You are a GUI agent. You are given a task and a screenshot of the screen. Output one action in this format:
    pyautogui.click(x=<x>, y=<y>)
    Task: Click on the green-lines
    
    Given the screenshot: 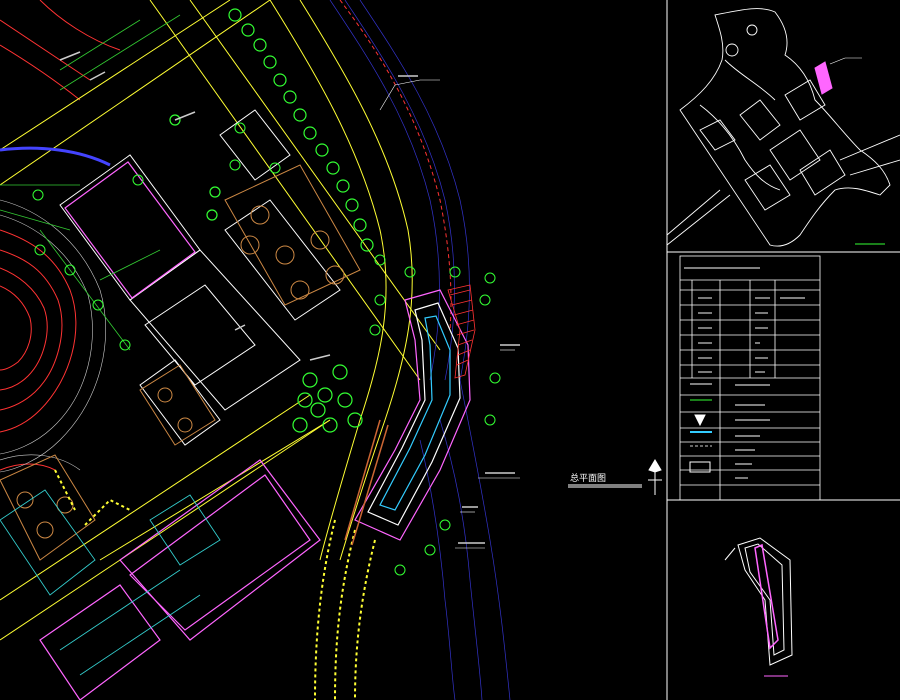 What is the action you would take?
    pyautogui.click(x=90, y=182)
    